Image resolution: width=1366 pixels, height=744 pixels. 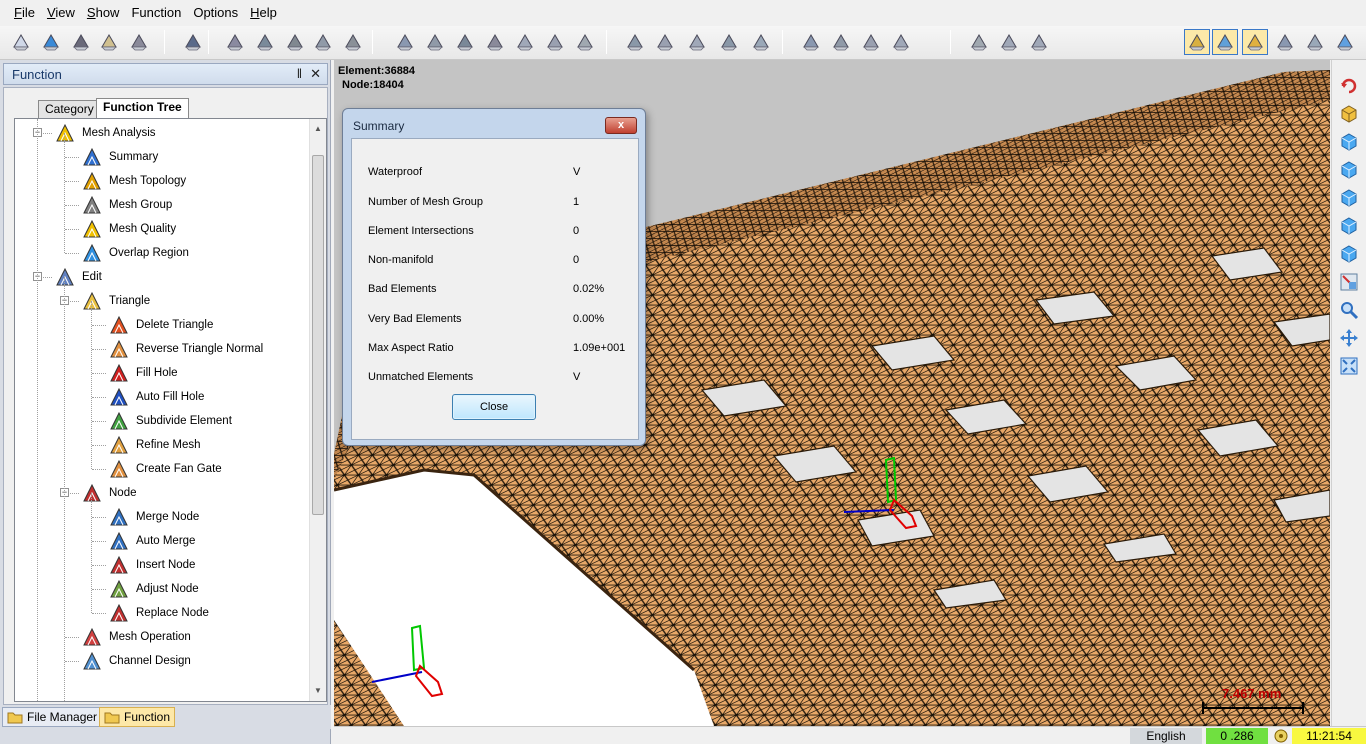 What do you see at coordinates (109, 493) in the screenshot?
I see `tree-item-node: Node` at bounding box center [109, 493].